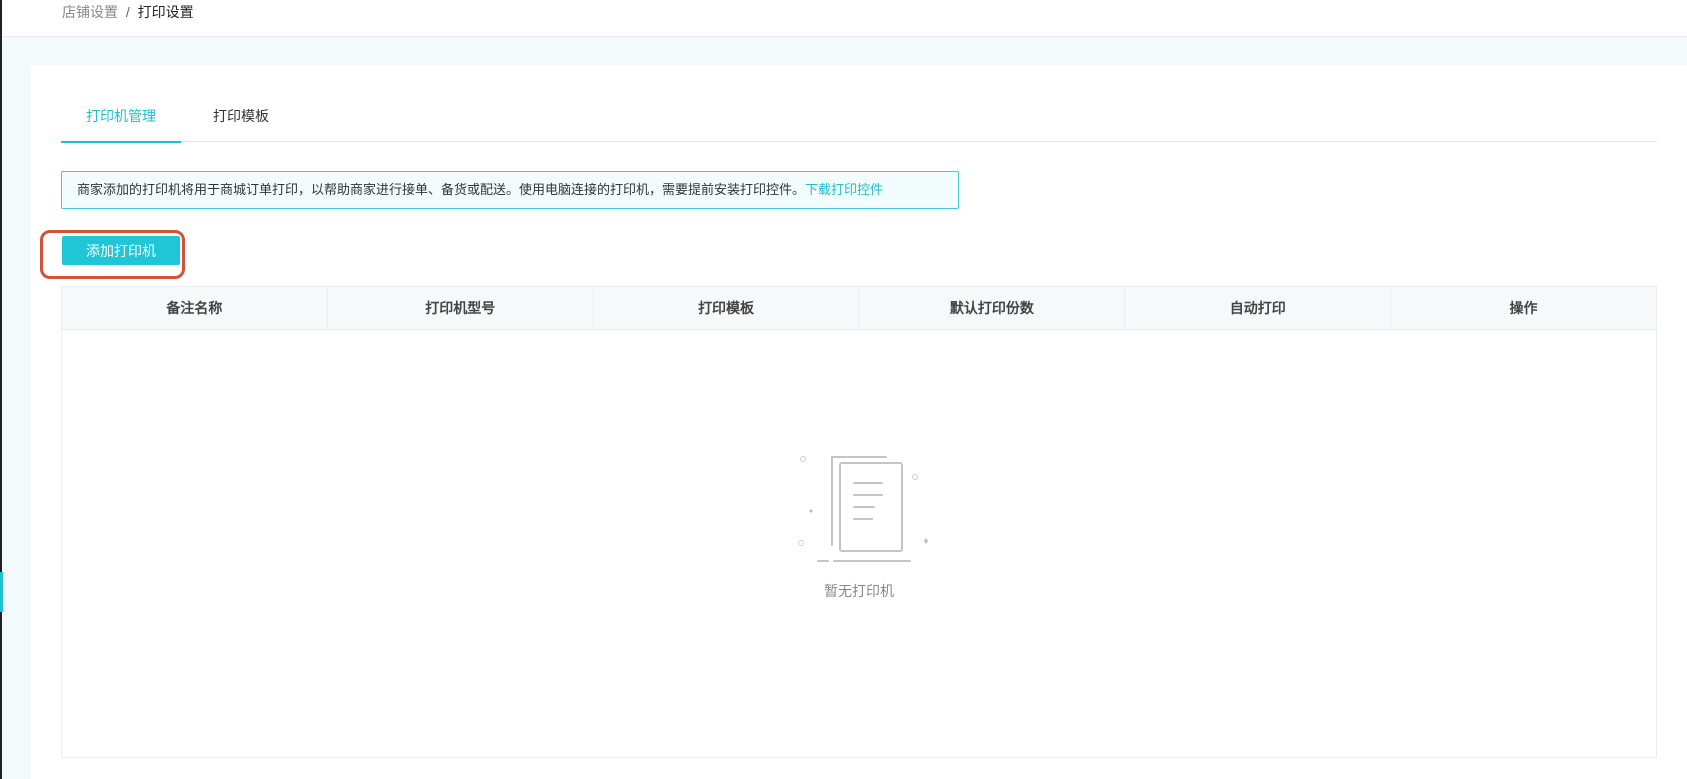 This screenshot has height=779, width=1687. Describe the element at coordinates (727, 308) in the screenshot. I see `column-header-print-template: 打印模板` at that location.